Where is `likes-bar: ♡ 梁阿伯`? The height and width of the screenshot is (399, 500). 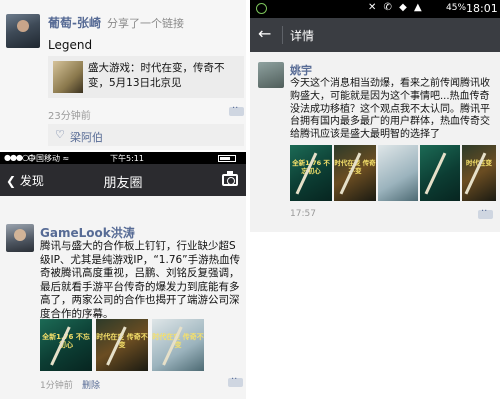
likes-bar: ♡ 梁阿伯 is located at coordinates (146, 135).